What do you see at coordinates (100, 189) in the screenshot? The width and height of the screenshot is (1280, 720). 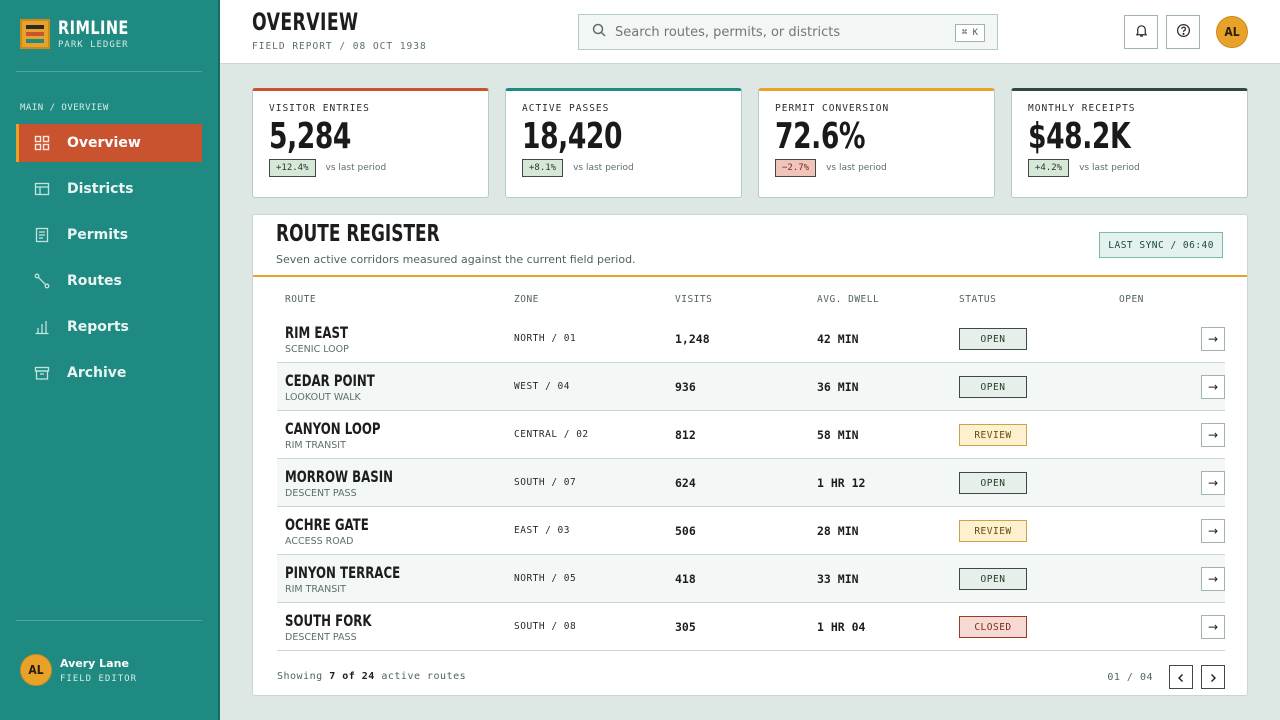 I see `sidebar-item-label: Districts` at bounding box center [100, 189].